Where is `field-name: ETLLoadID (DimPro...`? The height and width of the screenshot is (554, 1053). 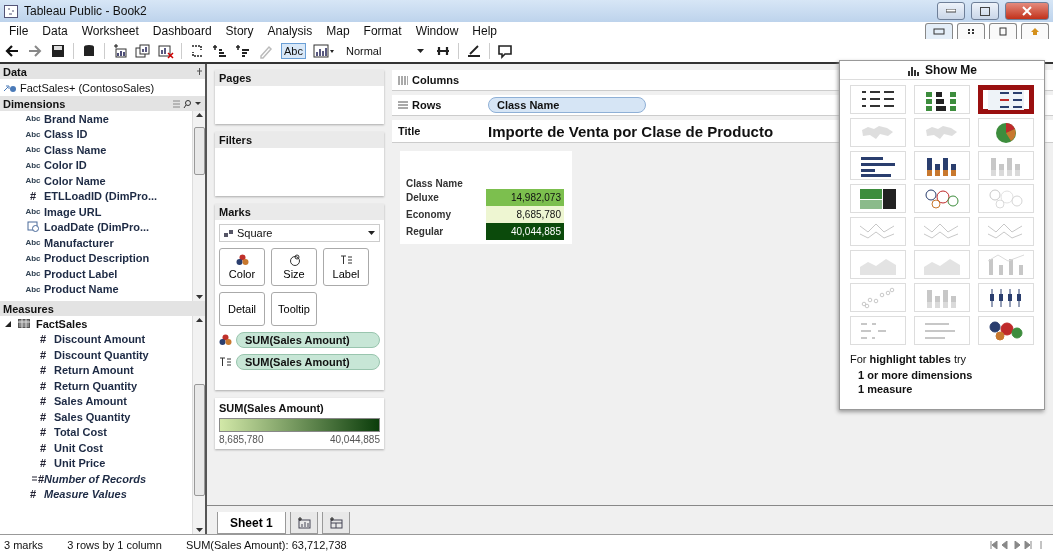 field-name: ETLLoadID (DimPro... is located at coordinates (101, 196).